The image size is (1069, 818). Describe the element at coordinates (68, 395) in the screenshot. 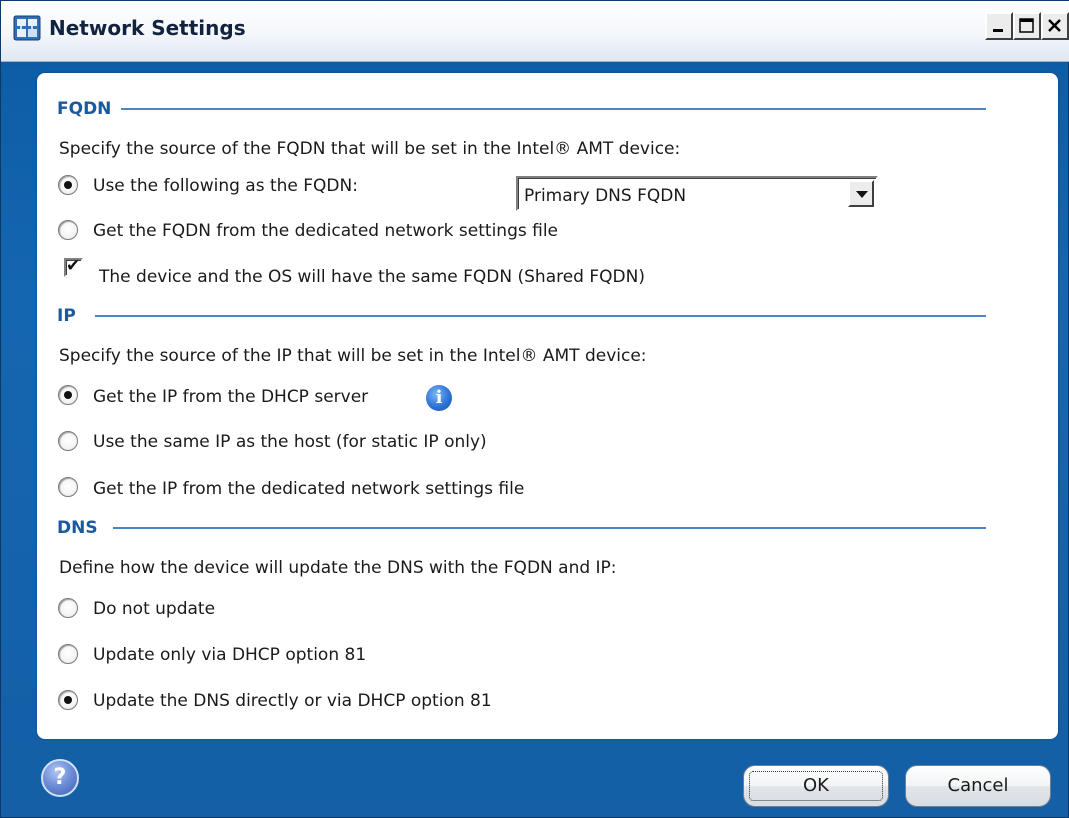

I see `ip-dhcp-radio` at that location.